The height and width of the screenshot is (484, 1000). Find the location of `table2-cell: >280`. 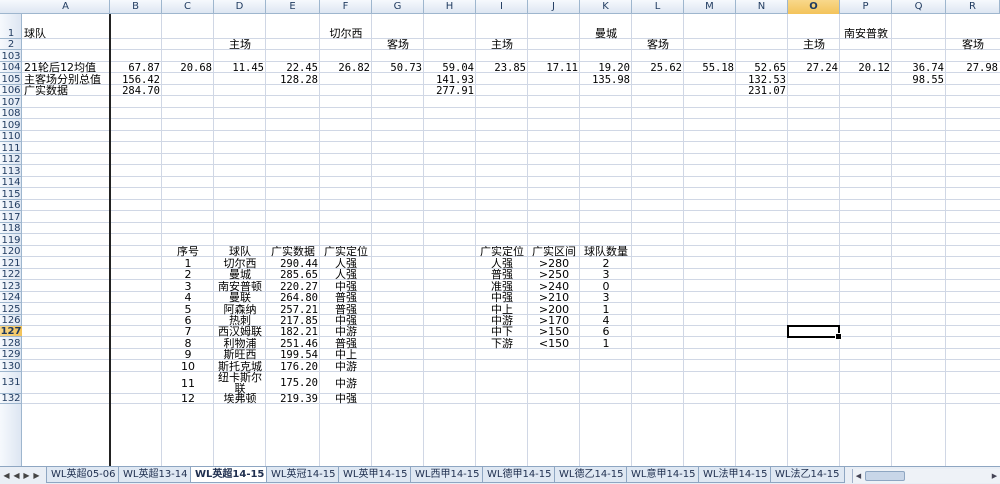

table2-cell: >280 is located at coordinates (554, 263).